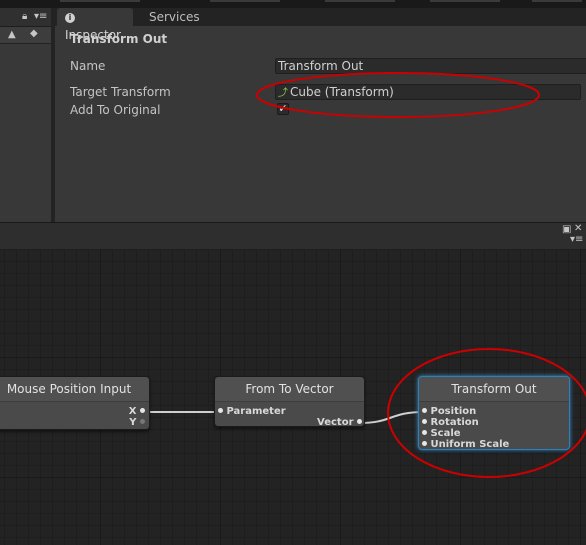 The image size is (586, 545). I want to click on port-uniform-scale: Uniform Scale, so click(465, 444).